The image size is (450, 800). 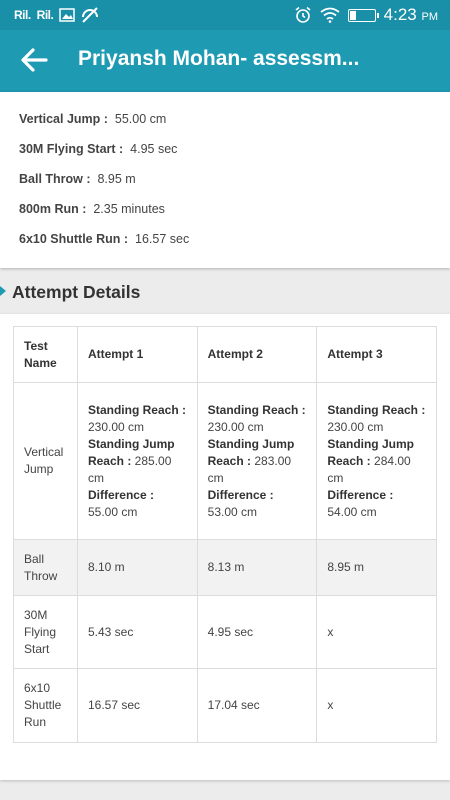 I want to click on summary-row-shuttle-run: 6x10 Shuttle Run : 16.57 sec, so click(x=104, y=239).